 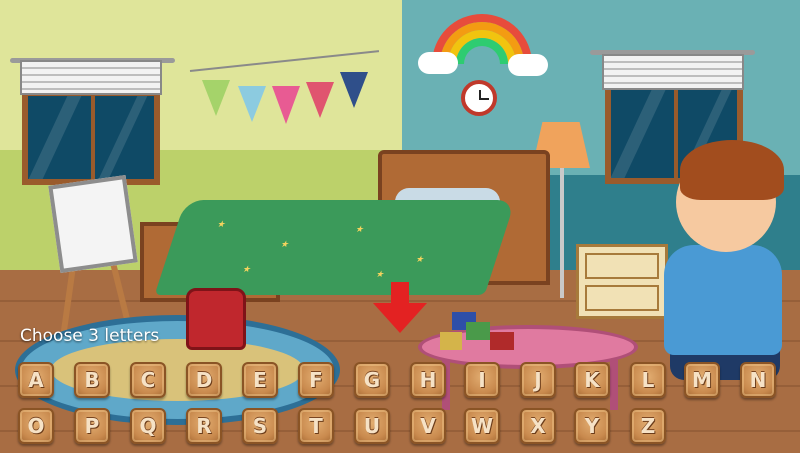 I want to click on letter-label: W, so click(x=482, y=426).